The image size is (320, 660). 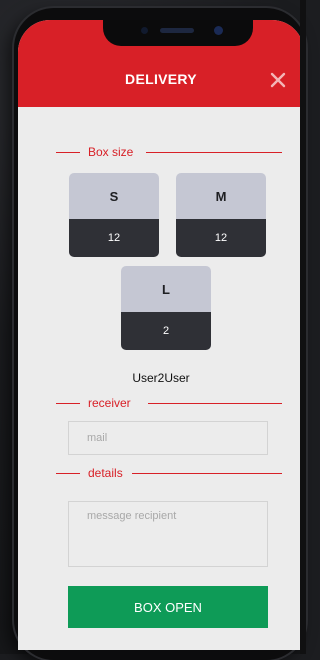 I want to click on phone-notch, so click(x=178, y=33).